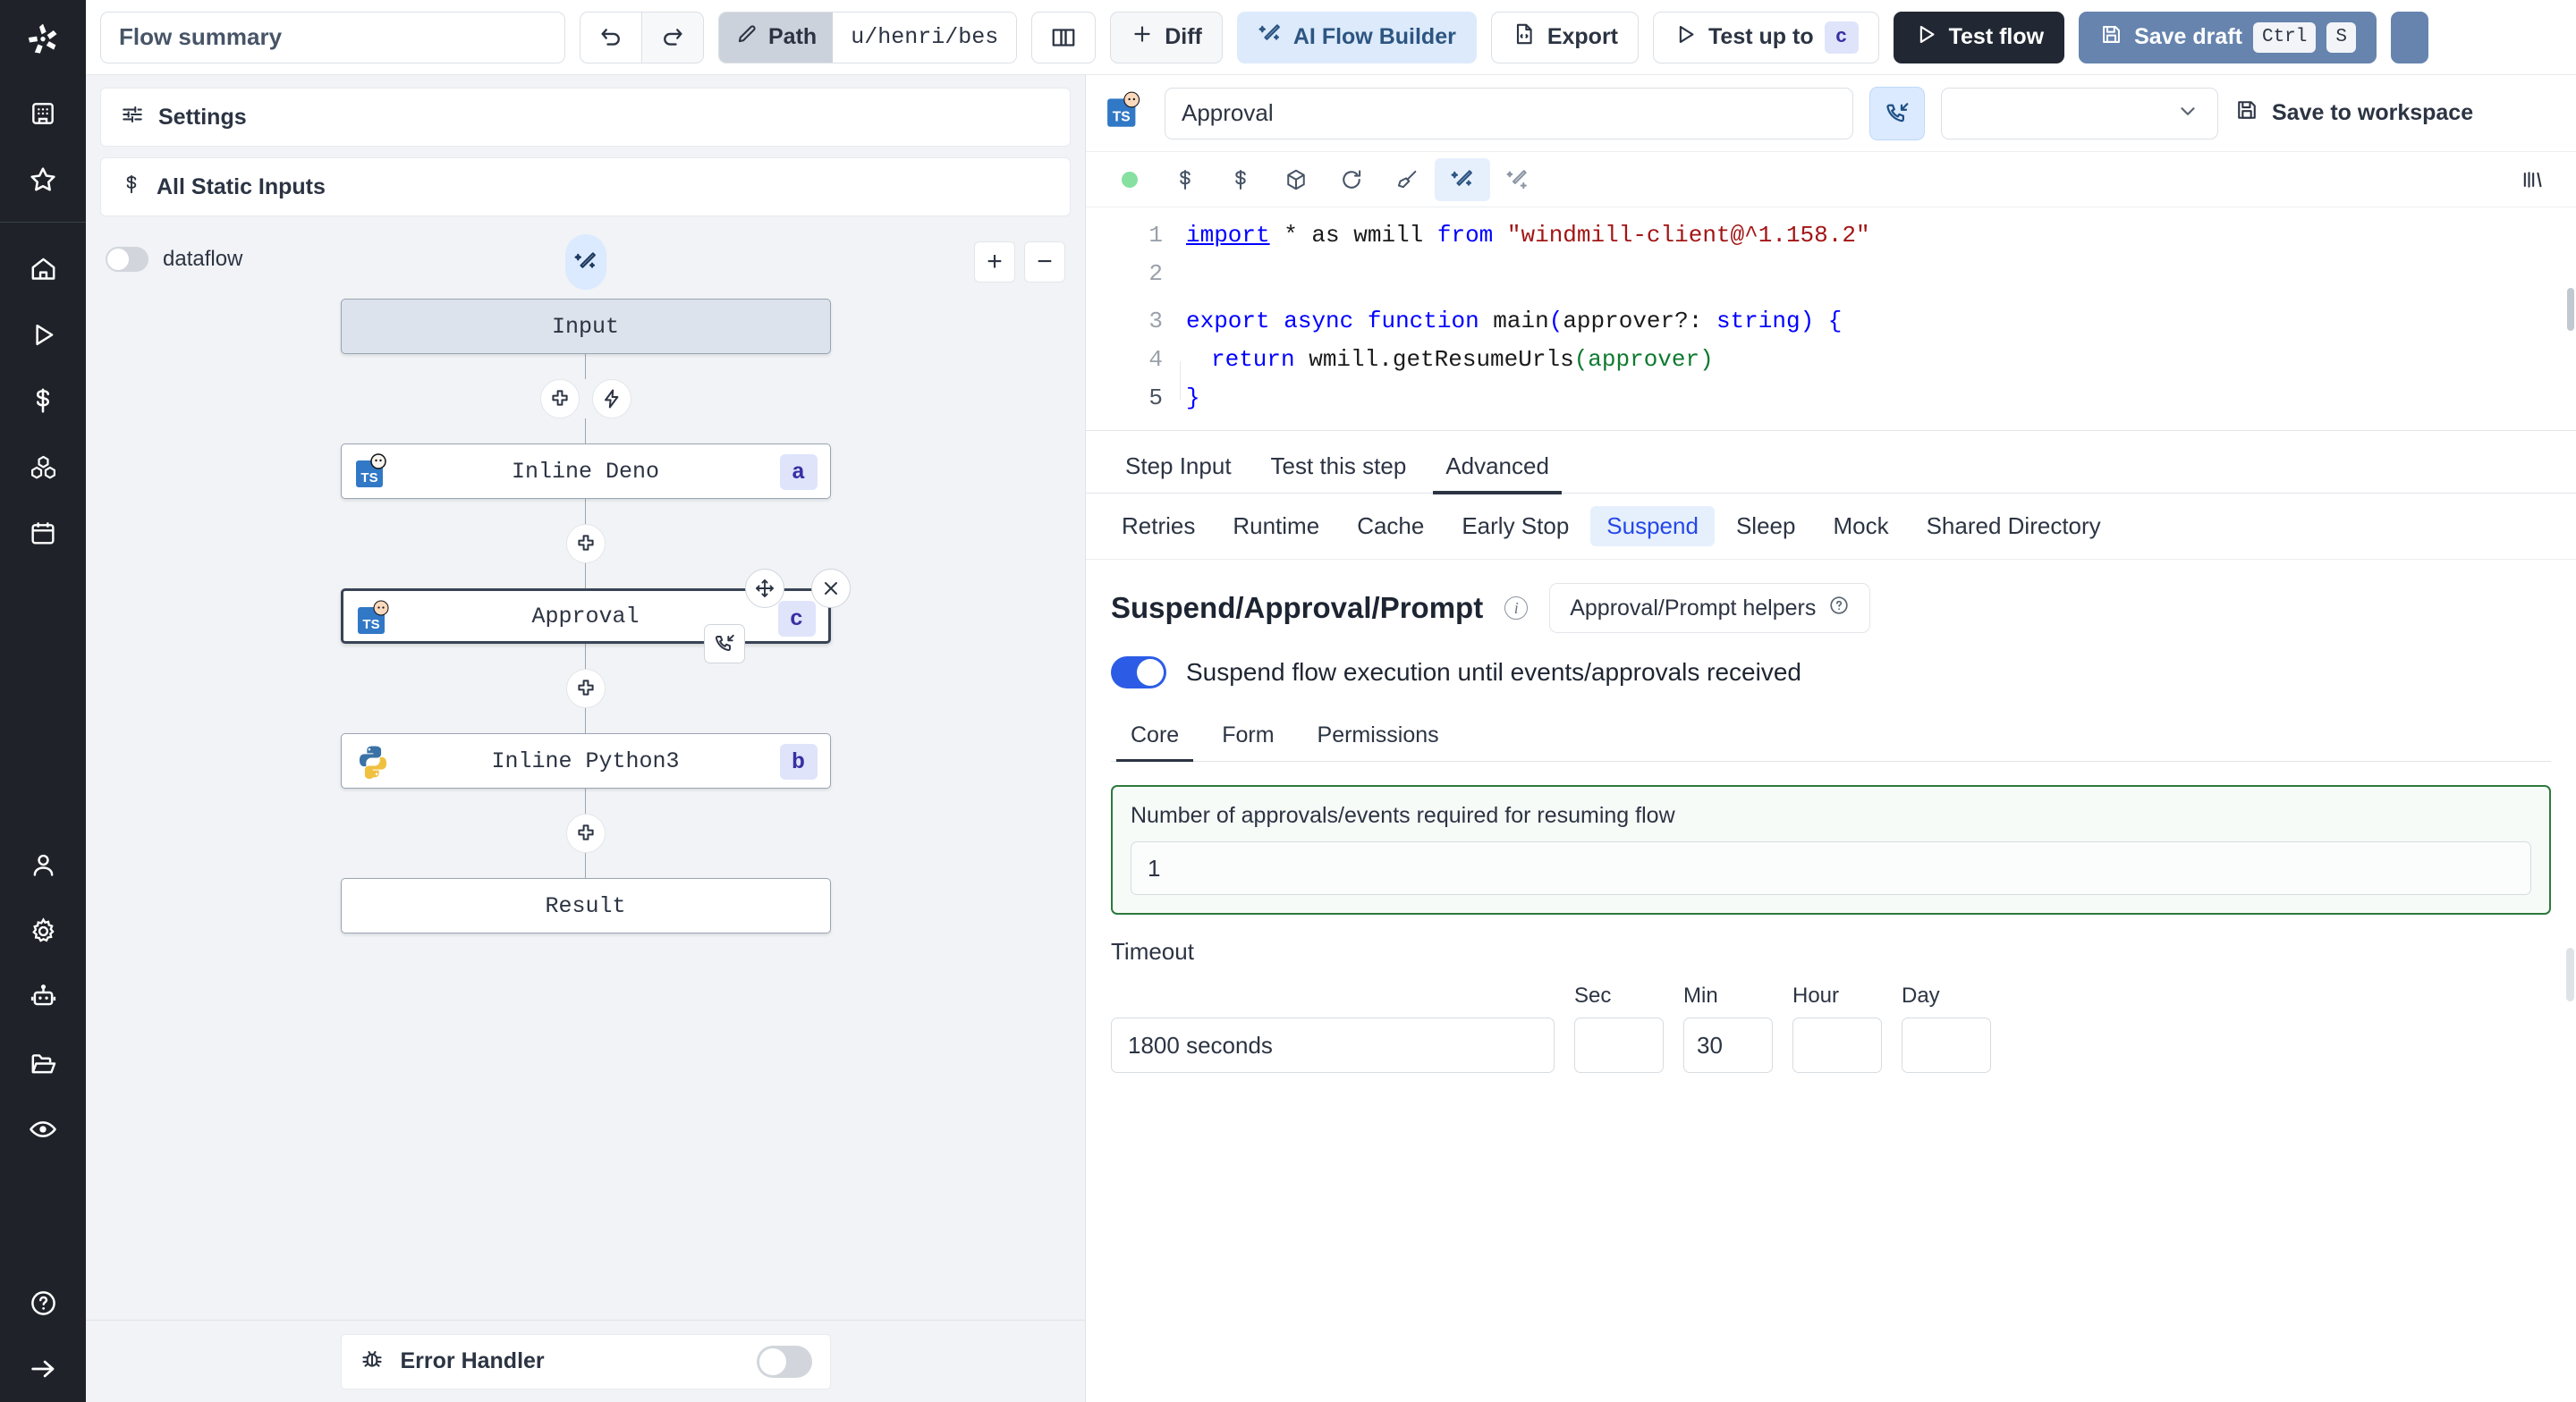 This screenshot has width=2576, height=1402. I want to click on tab-test-this-step: Test this step, so click(1339, 472).